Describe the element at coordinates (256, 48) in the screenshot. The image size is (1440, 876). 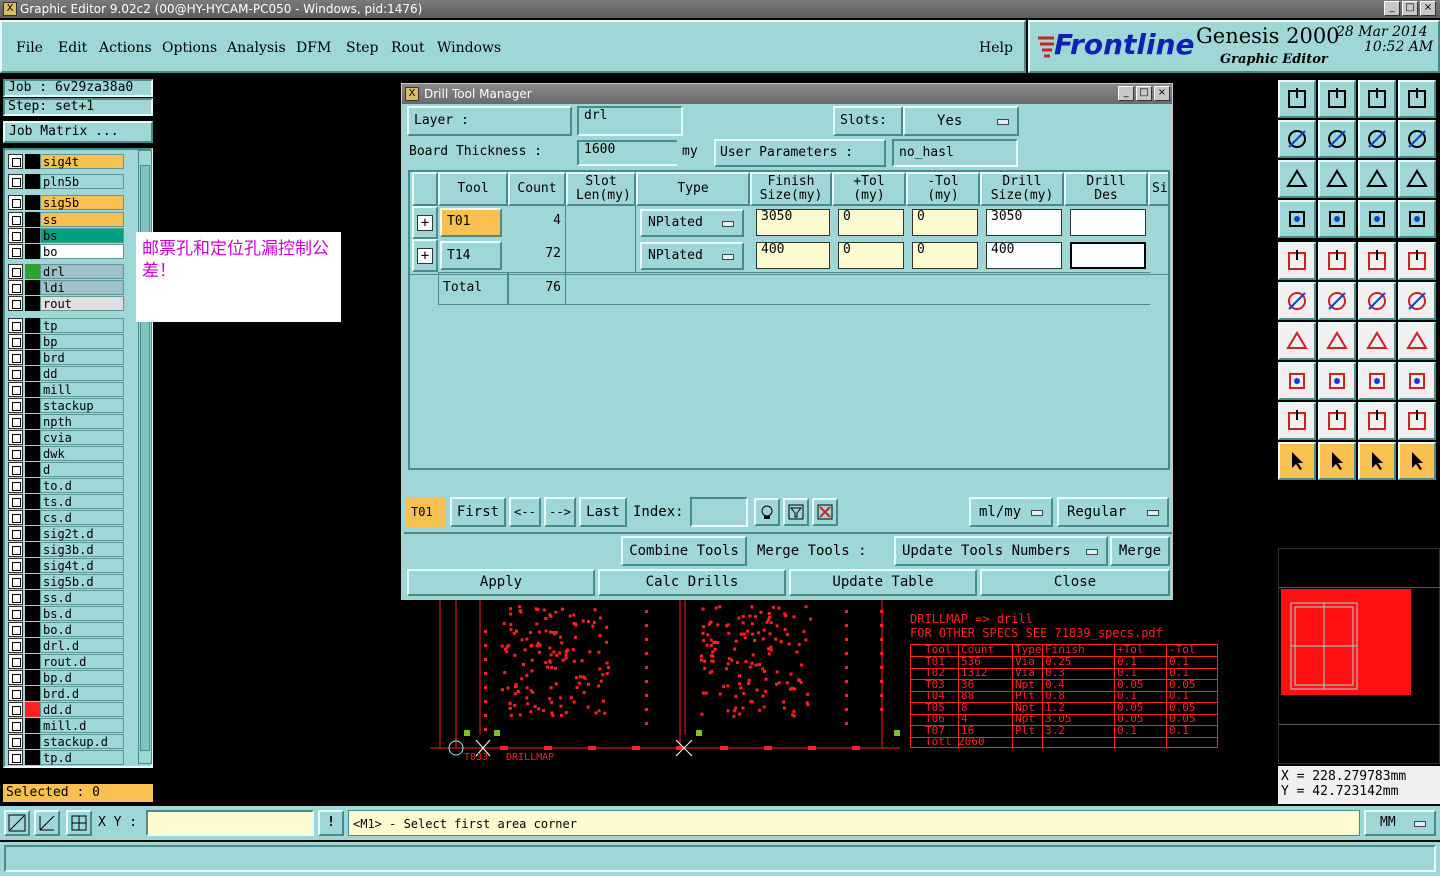
I see `menu-analysis: Analysis` at that location.